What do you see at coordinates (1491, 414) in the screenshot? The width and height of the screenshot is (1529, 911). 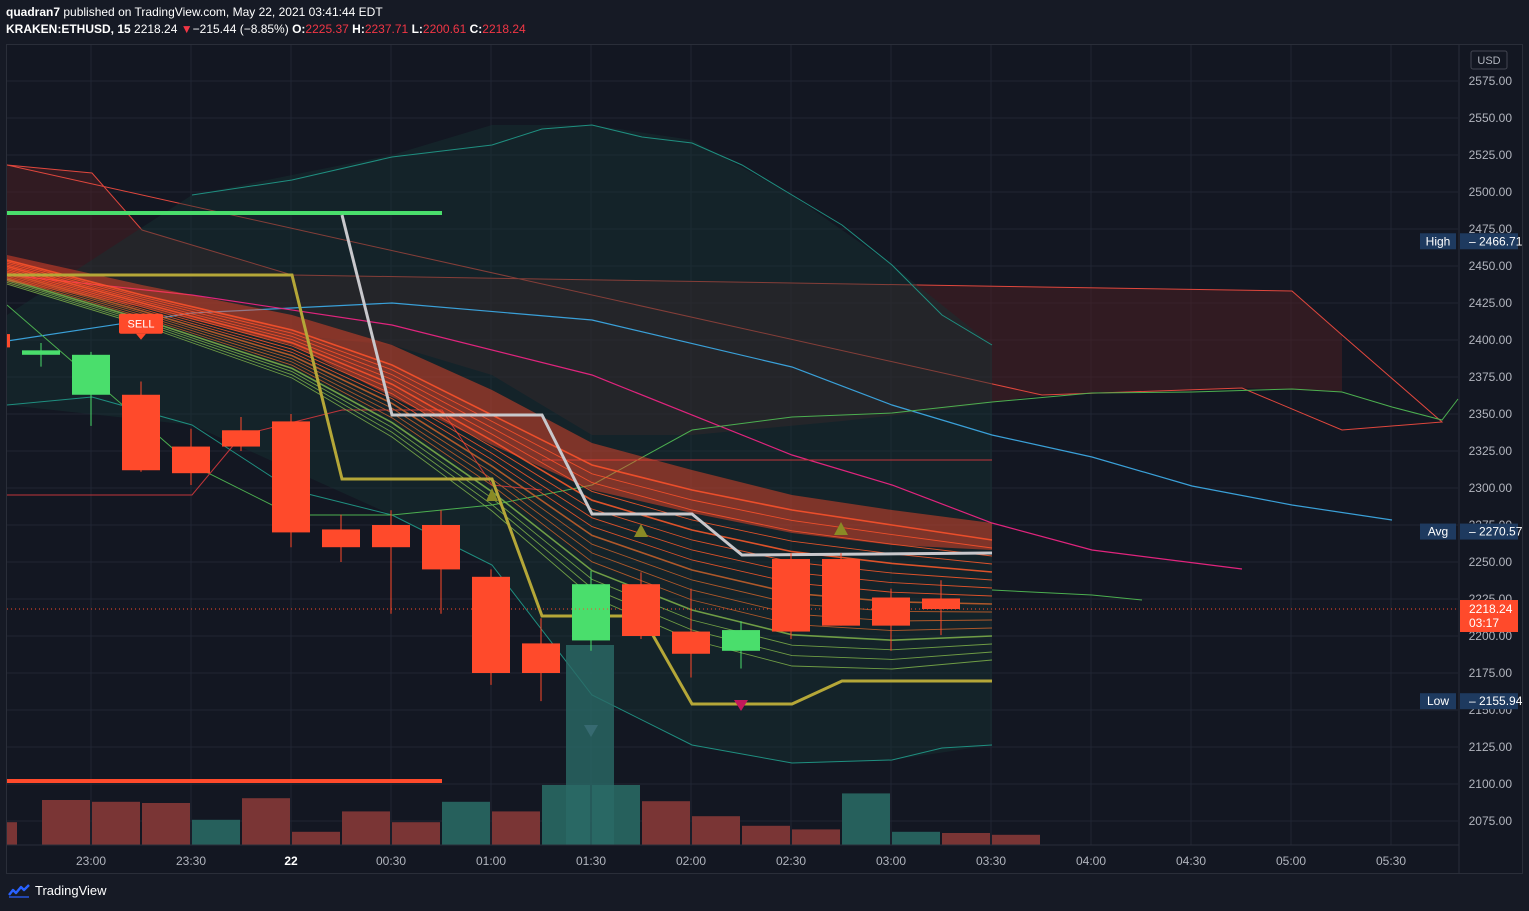 I see `price-tick-label: 2350.00` at bounding box center [1491, 414].